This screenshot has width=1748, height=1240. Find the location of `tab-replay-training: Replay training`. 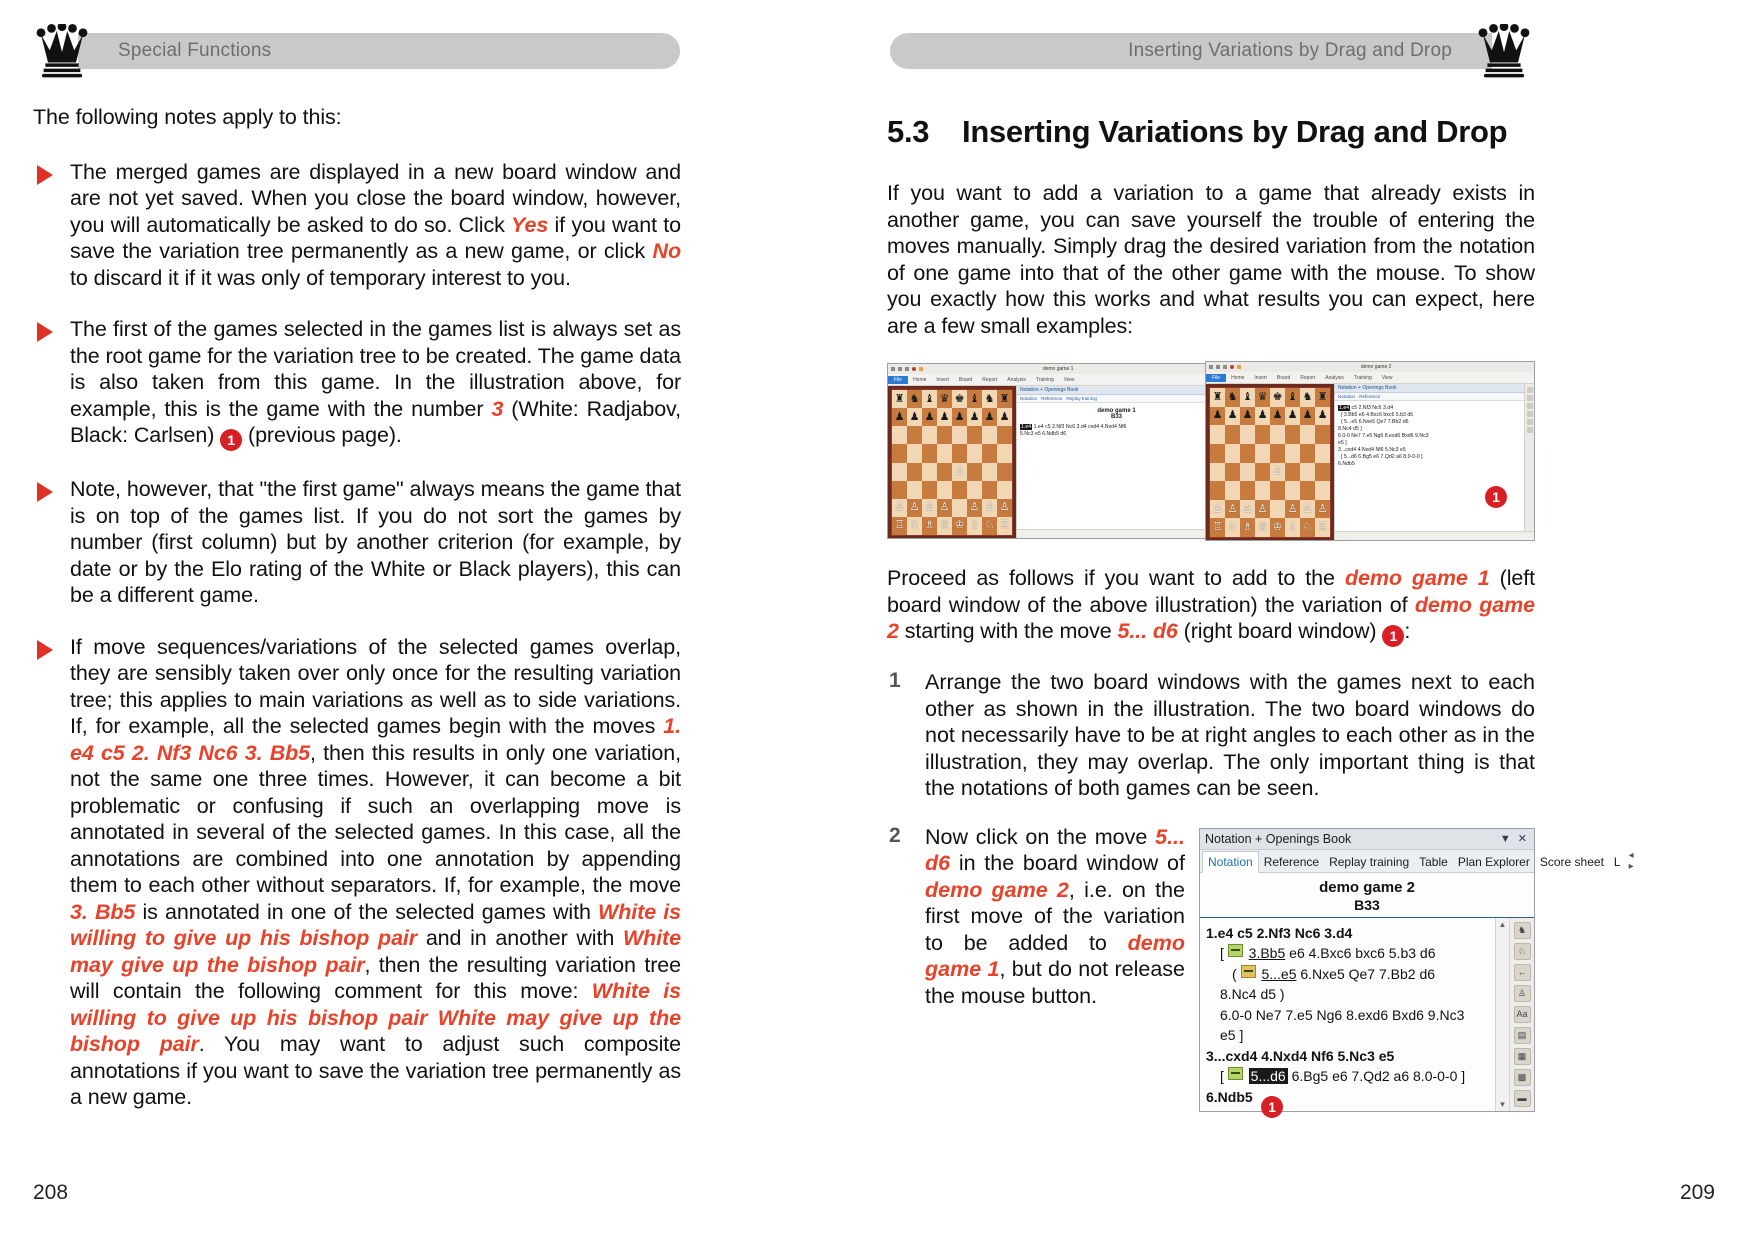

tab-replay-training: Replay training is located at coordinates (1369, 862).